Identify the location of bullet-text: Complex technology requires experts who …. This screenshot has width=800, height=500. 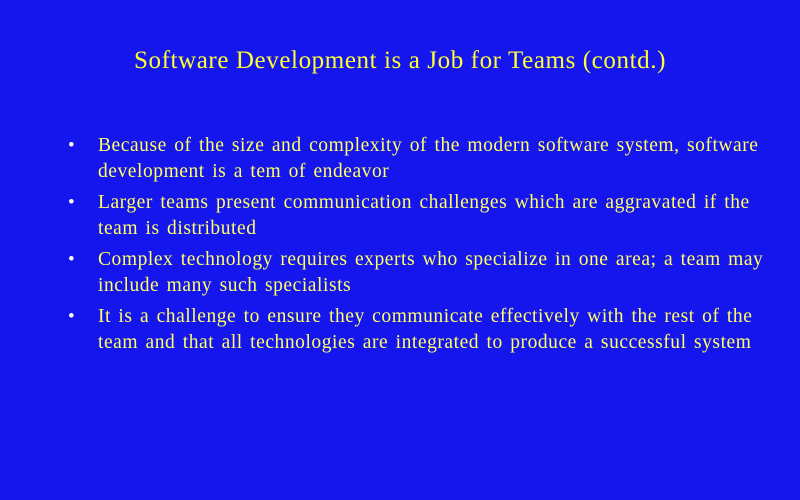
(431, 272).